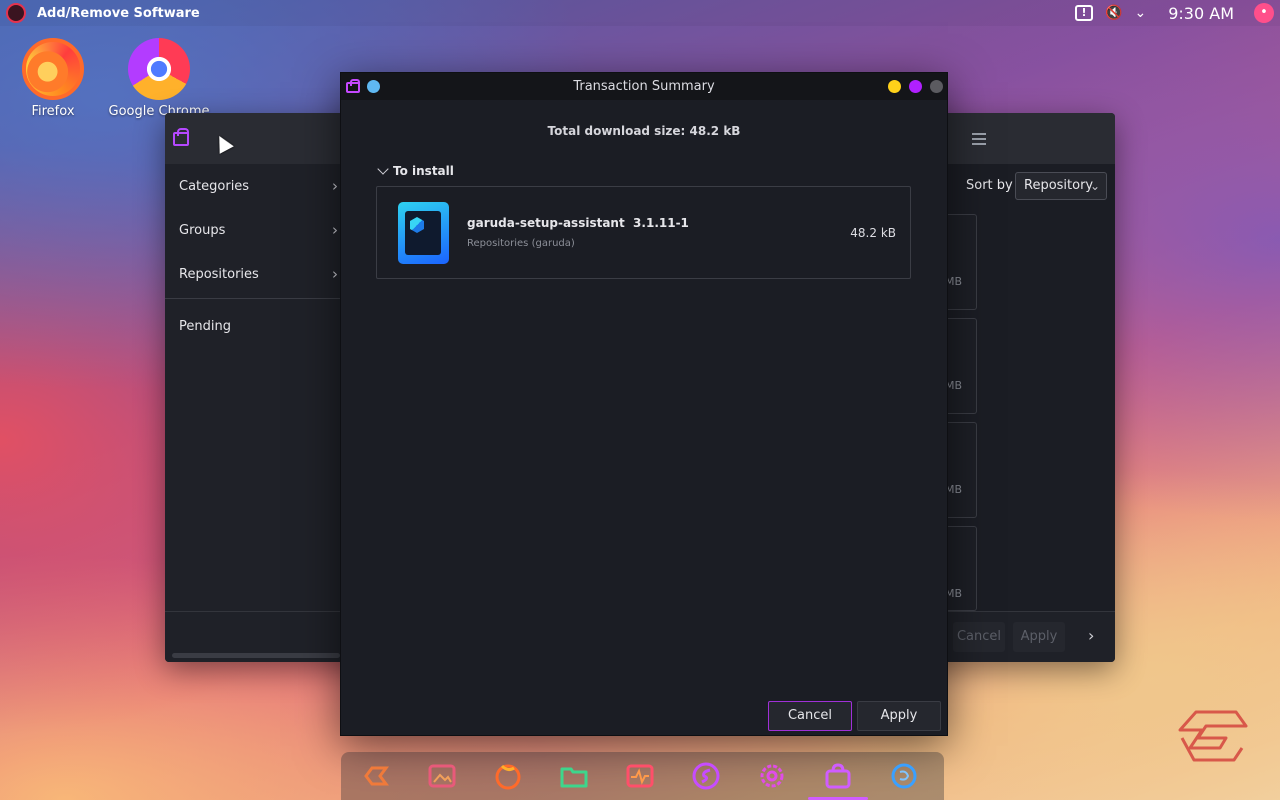 The image size is (1280, 800). I want to click on sort-by-select: Repository ⌄, so click(1061, 186).